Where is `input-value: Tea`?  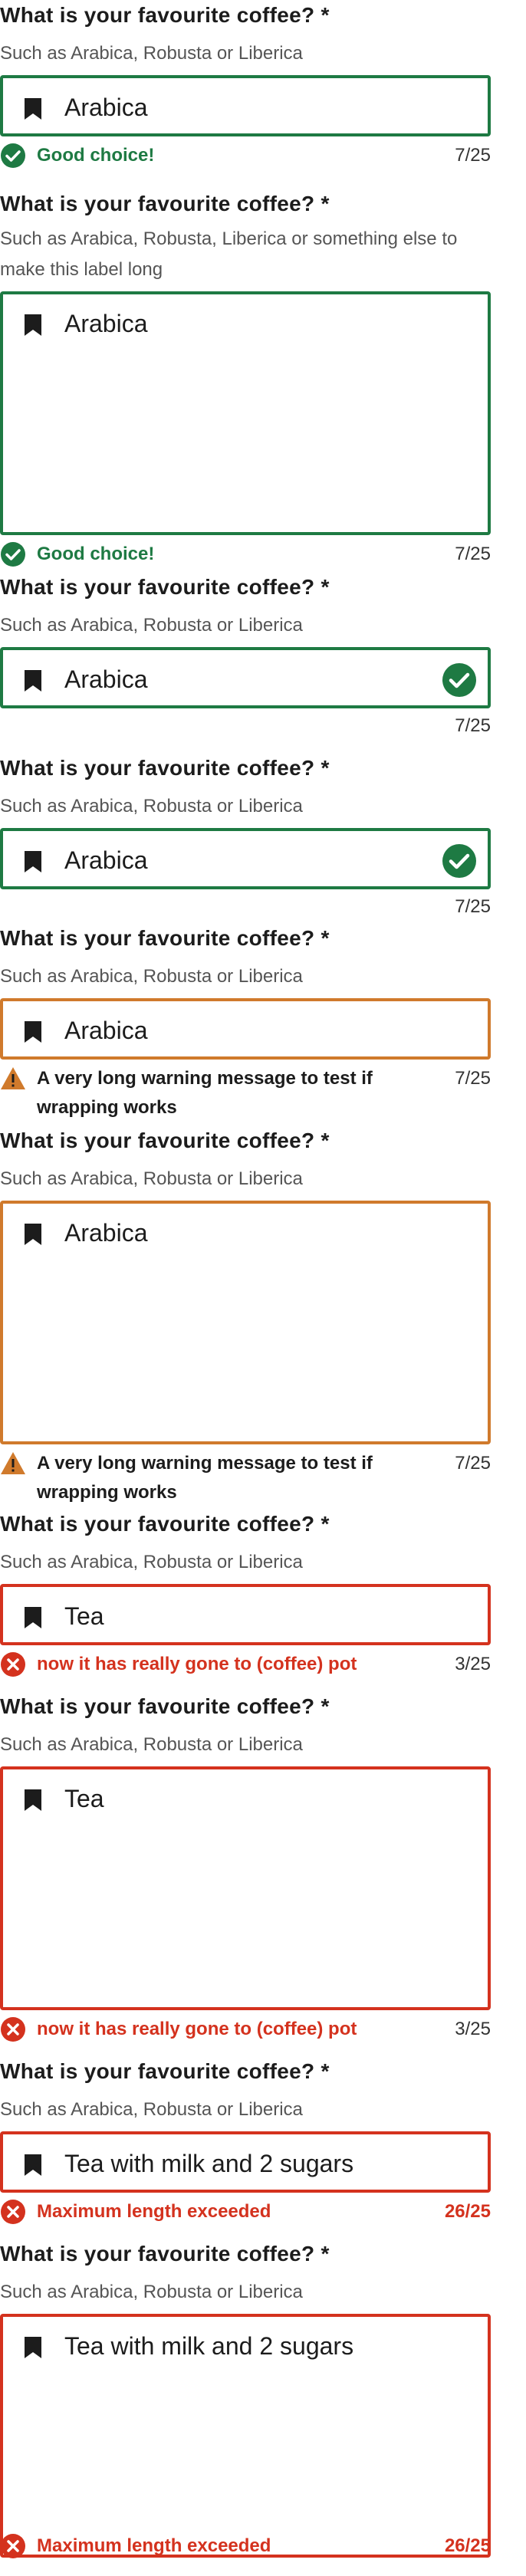
input-value: Tea is located at coordinates (84, 1616).